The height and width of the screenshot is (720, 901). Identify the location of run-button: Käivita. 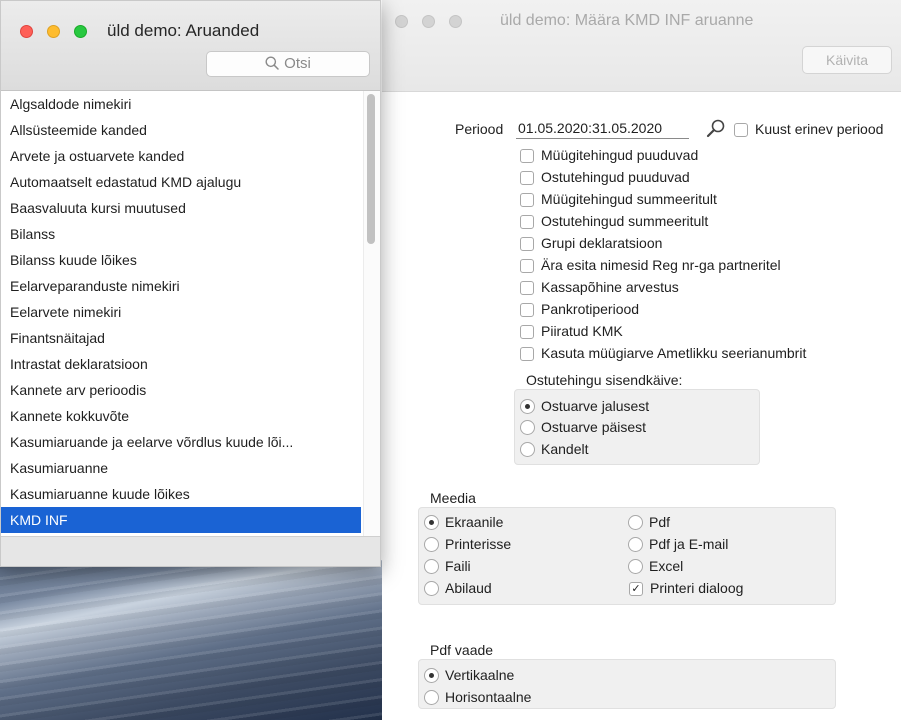
(847, 60).